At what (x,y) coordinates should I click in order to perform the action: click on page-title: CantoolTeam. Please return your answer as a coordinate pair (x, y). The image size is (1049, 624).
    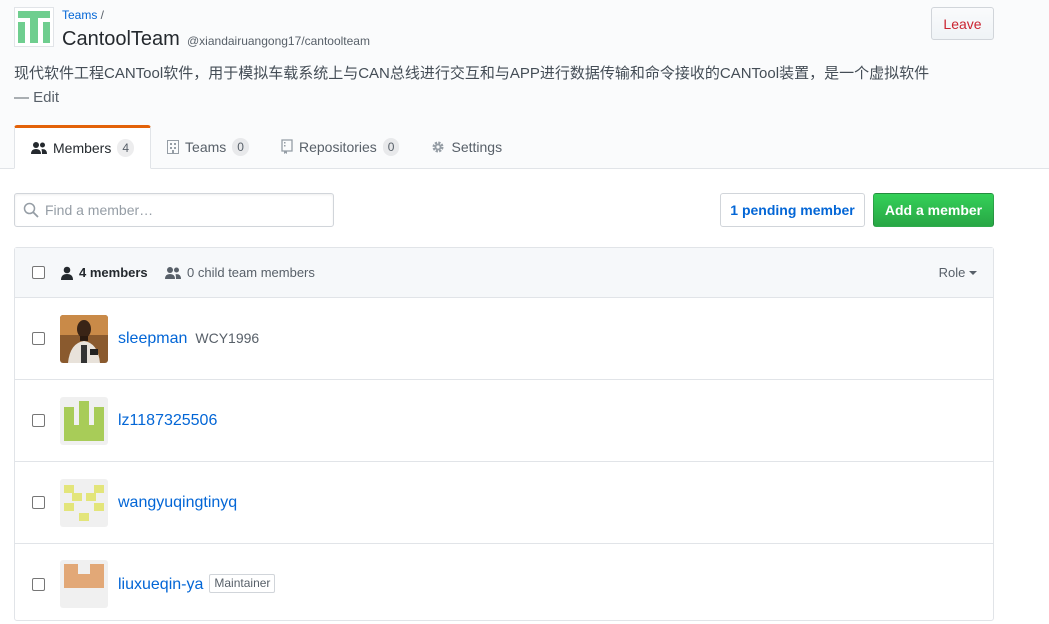
    Looking at the image, I should click on (121, 39).